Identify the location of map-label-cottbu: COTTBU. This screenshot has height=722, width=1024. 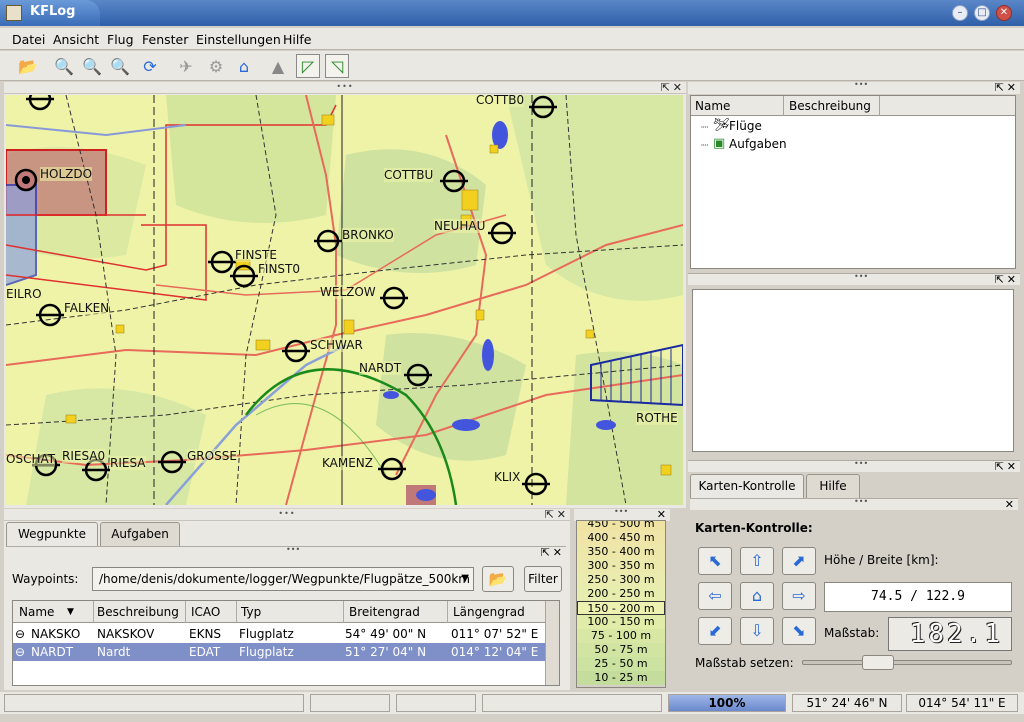
(409, 175).